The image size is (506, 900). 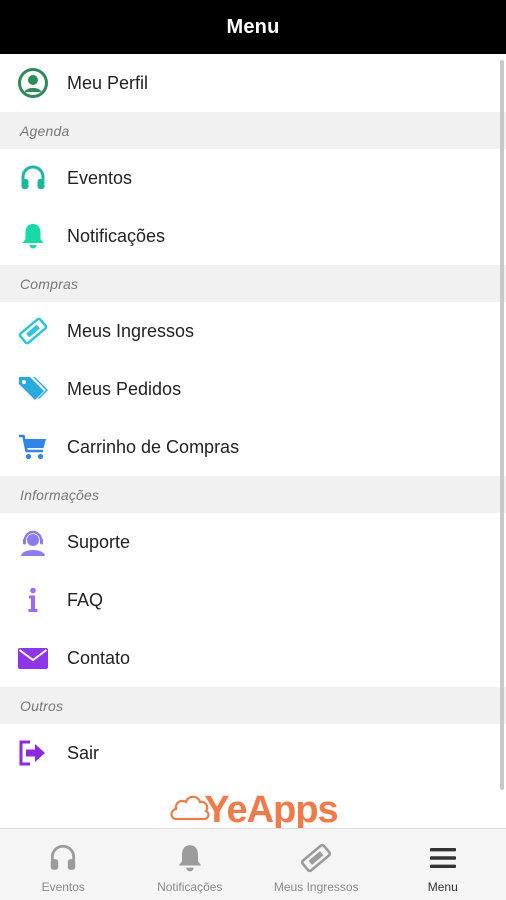 I want to click on menu-item-label: FAQ, so click(x=85, y=599).